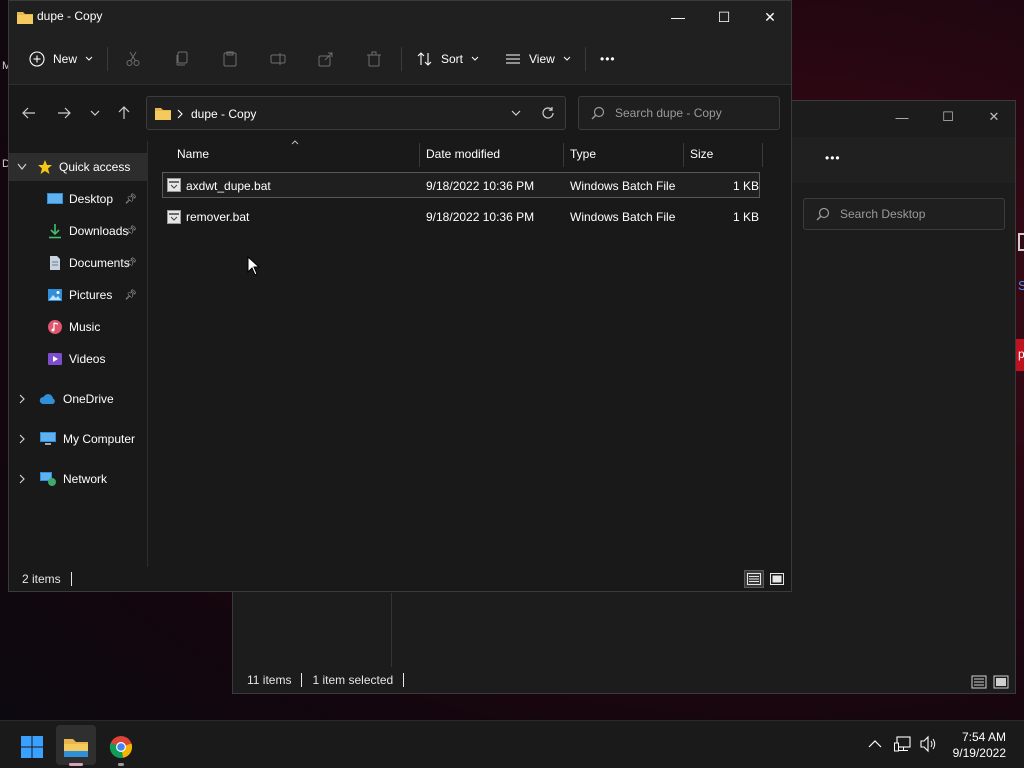 The height and width of the screenshot is (768, 1024). I want to click on chrome-taskbar-button, so click(121, 747).